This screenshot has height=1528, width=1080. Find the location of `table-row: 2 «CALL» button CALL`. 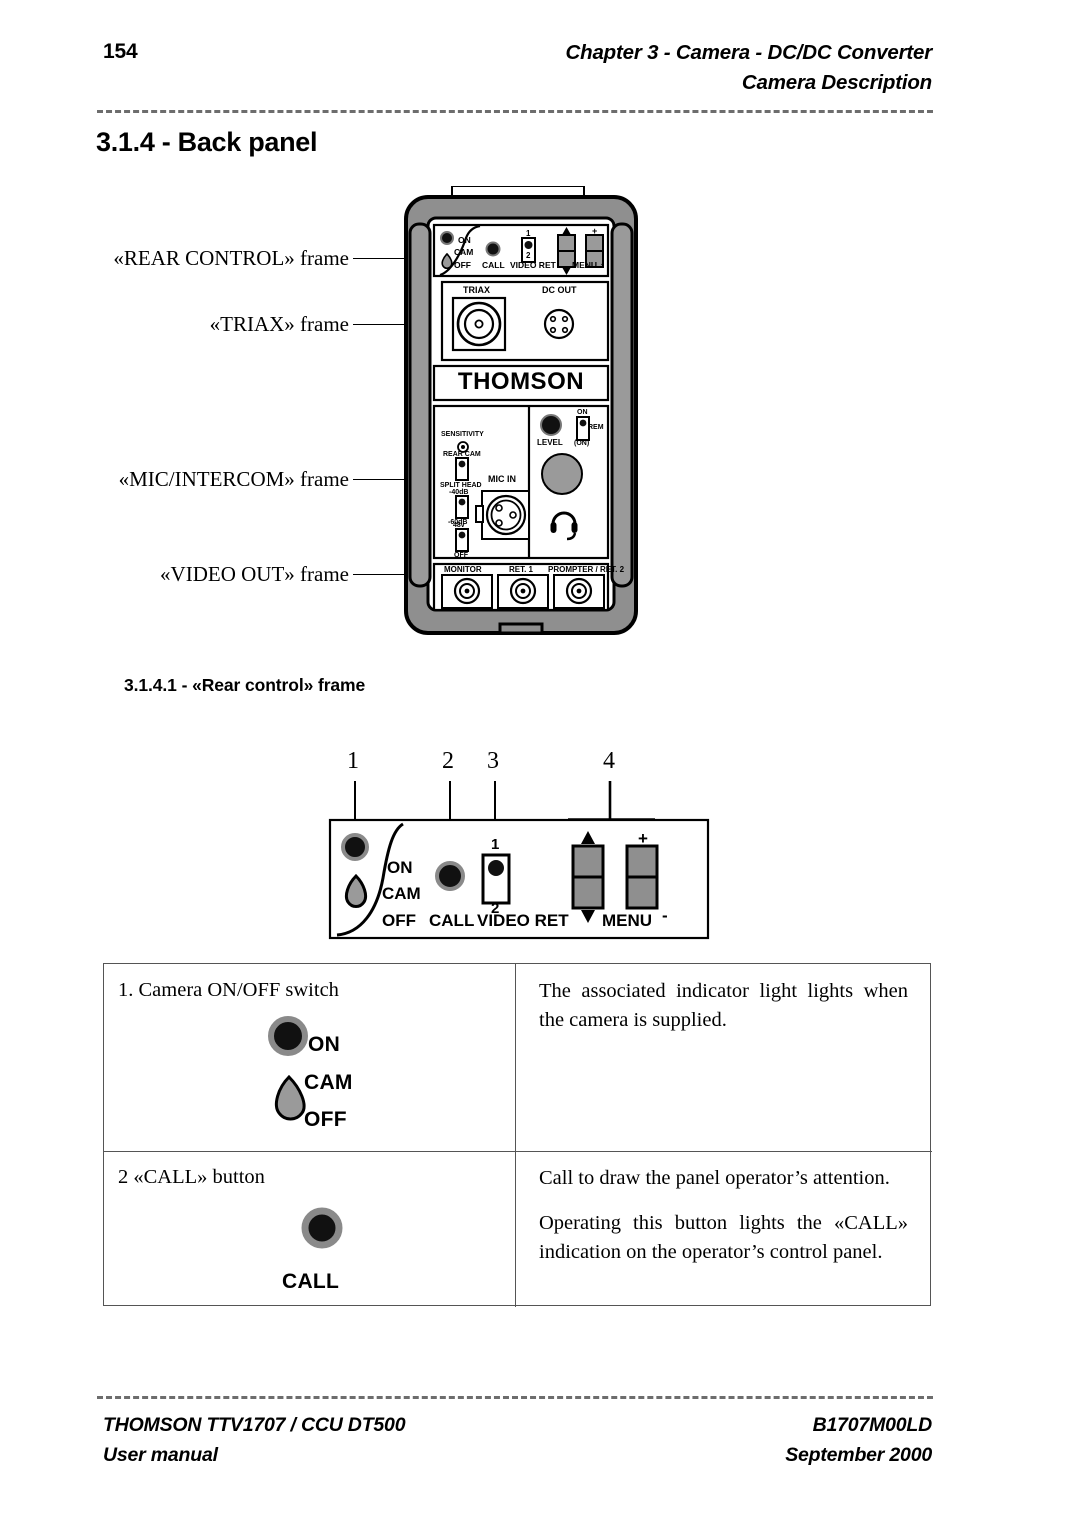

table-row: 2 «CALL» button CALL is located at coordinates (309, 1229).